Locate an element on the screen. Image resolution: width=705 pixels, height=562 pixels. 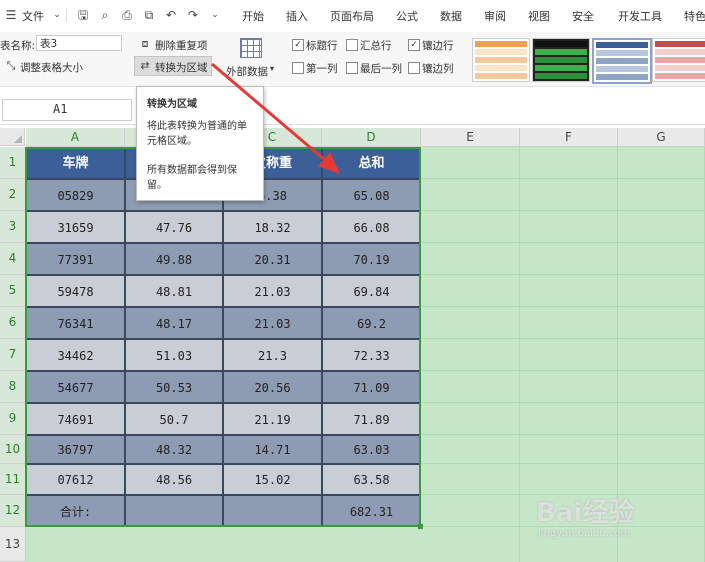
arrow-shaft is located at coordinates (272, 115).